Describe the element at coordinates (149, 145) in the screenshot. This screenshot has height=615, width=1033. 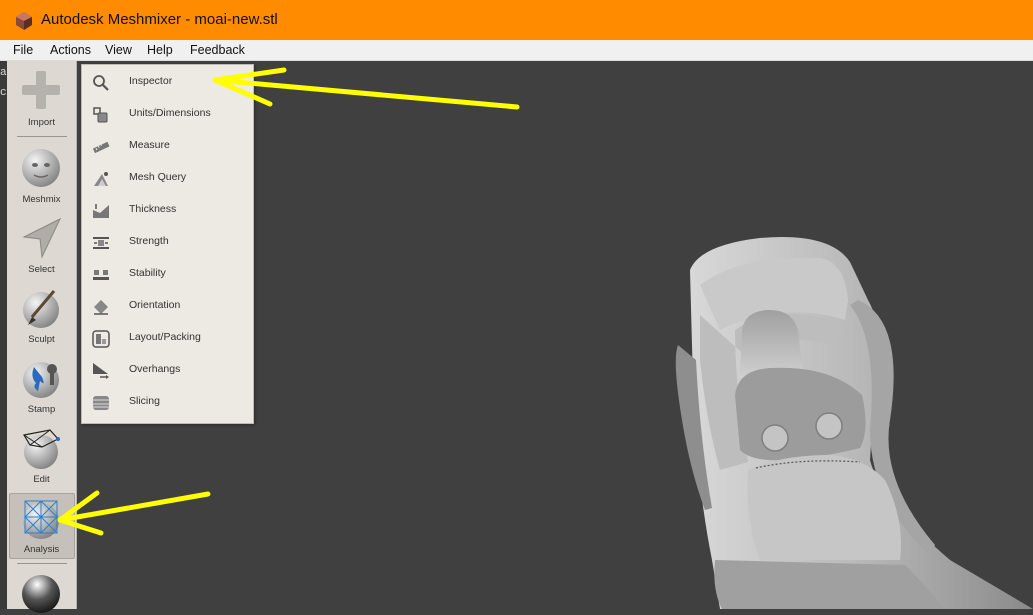
I see `menu-item-label: Measure` at that location.